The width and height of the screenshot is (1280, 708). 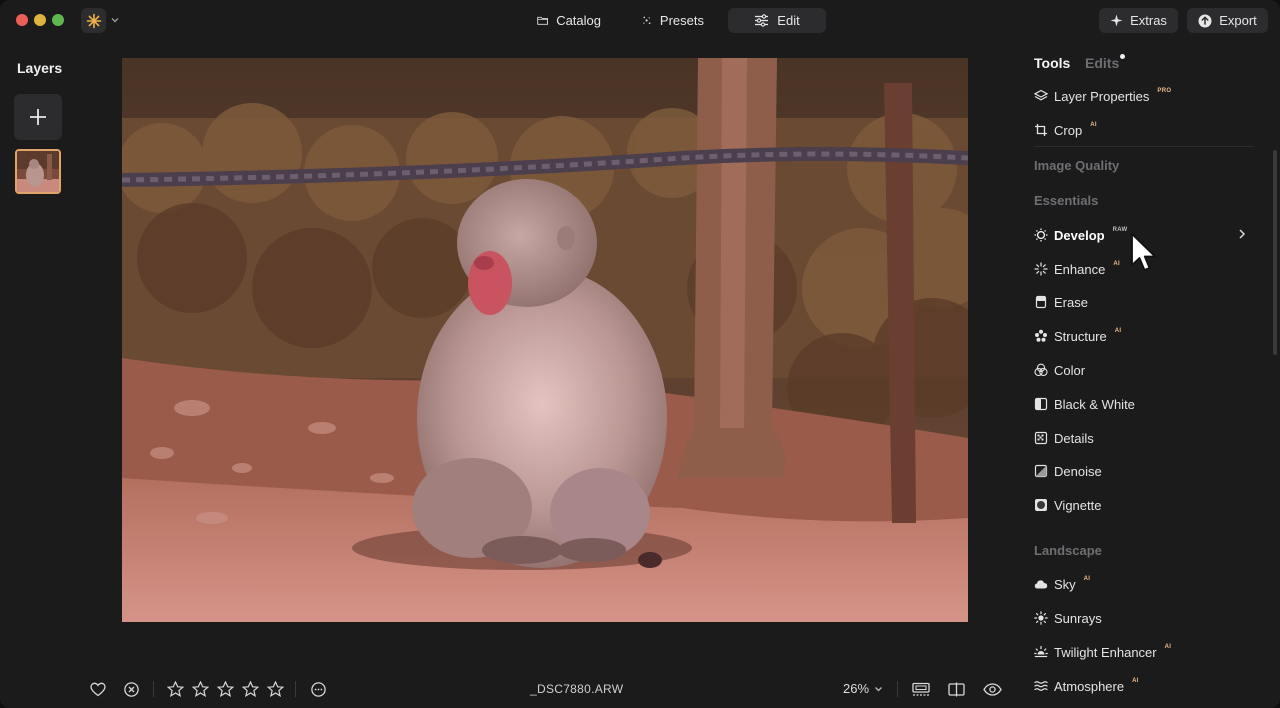 I want to click on tool-label: Structure, so click(x=1080, y=336).